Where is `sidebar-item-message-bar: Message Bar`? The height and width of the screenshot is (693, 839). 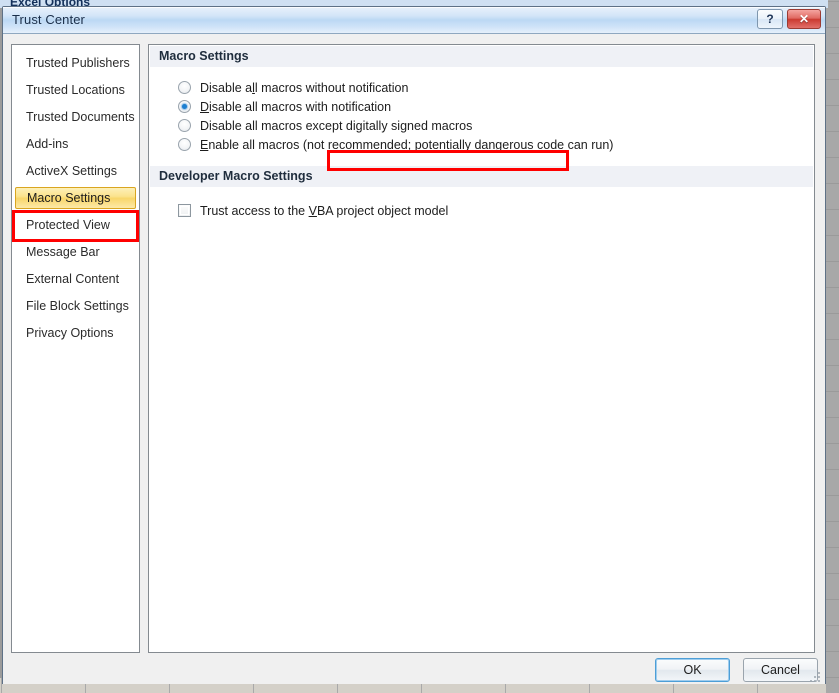 sidebar-item-message-bar: Message Bar is located at coordinates (75, 252).